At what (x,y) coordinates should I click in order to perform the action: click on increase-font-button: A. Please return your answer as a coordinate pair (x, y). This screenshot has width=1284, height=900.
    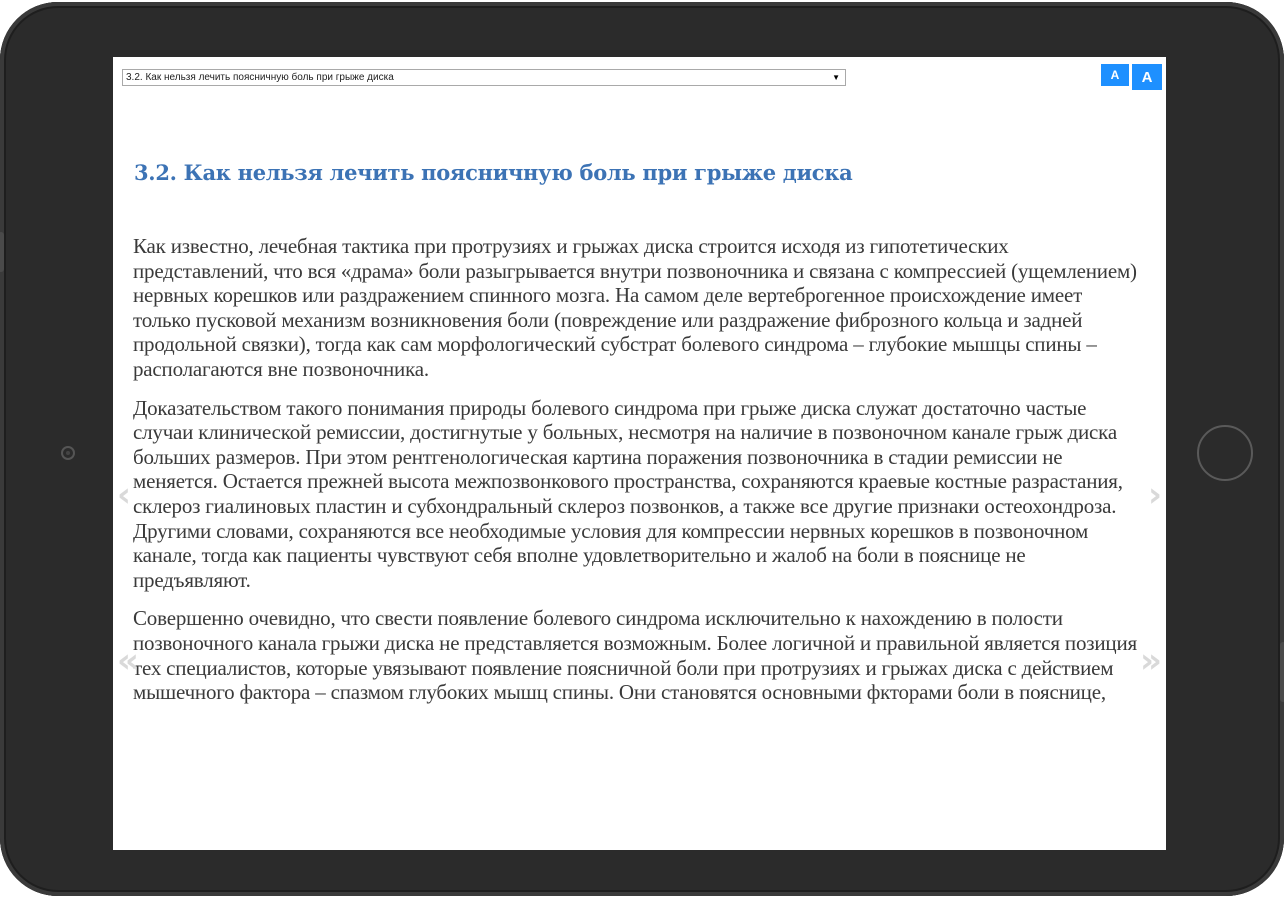
    Looking at the image, I should click on (1147, 77).